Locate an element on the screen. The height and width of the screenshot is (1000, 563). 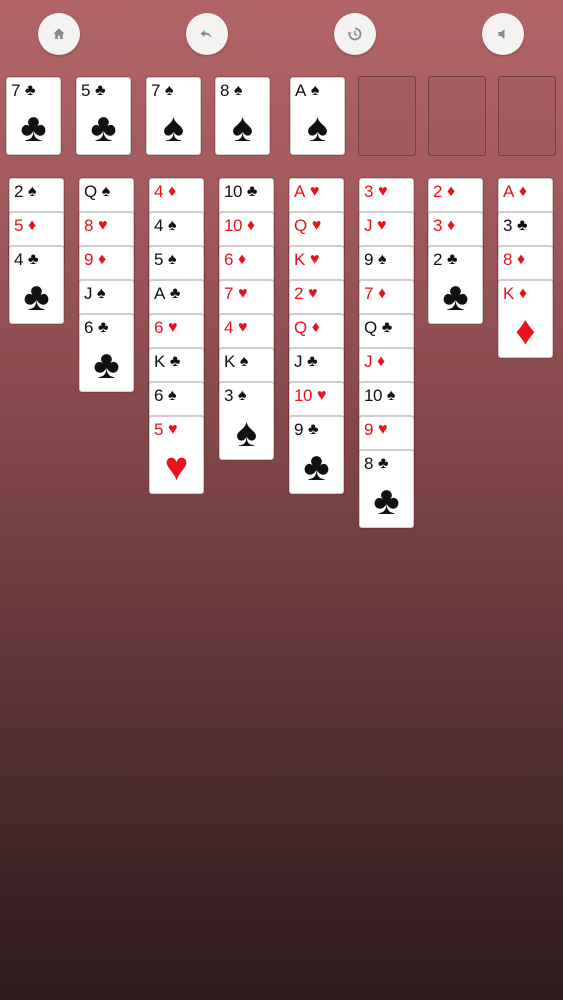
card-corner: A ♦ is located at coordinates (515, 192).